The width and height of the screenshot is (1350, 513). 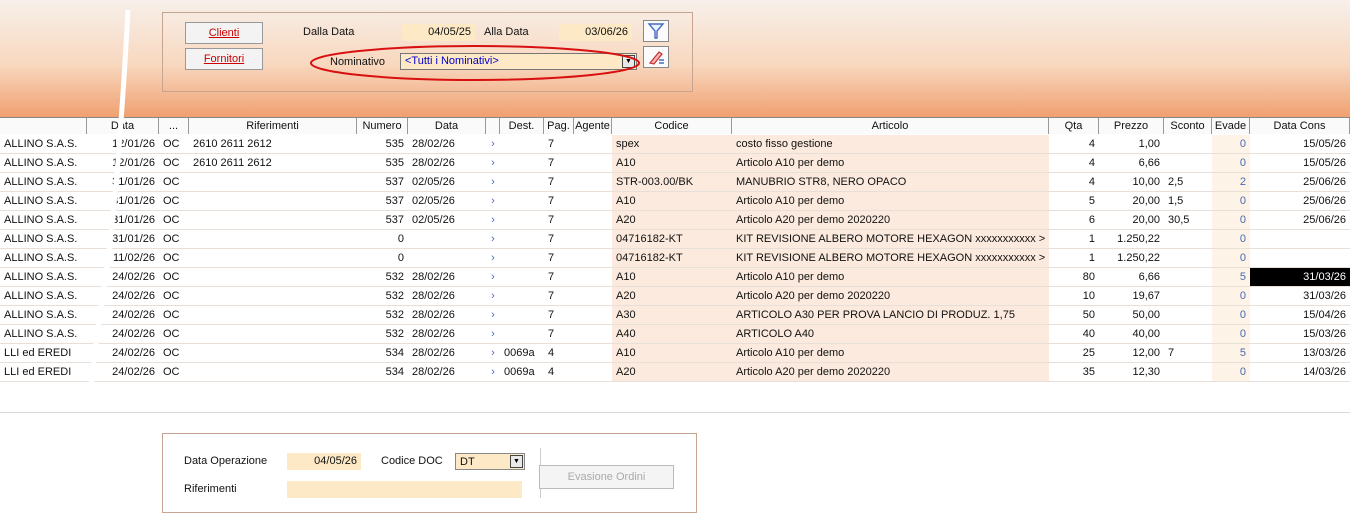 What do you see at coordinates (1074, 296) in the screenshot?
I see `cell-qta: 10` at bounding box center [1074, 296].